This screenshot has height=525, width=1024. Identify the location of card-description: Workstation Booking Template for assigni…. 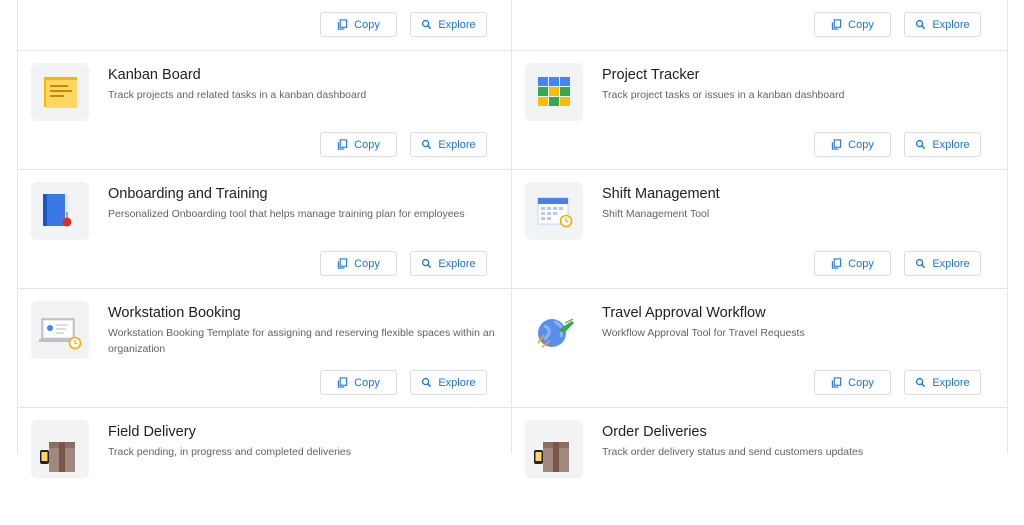
(301, 341).